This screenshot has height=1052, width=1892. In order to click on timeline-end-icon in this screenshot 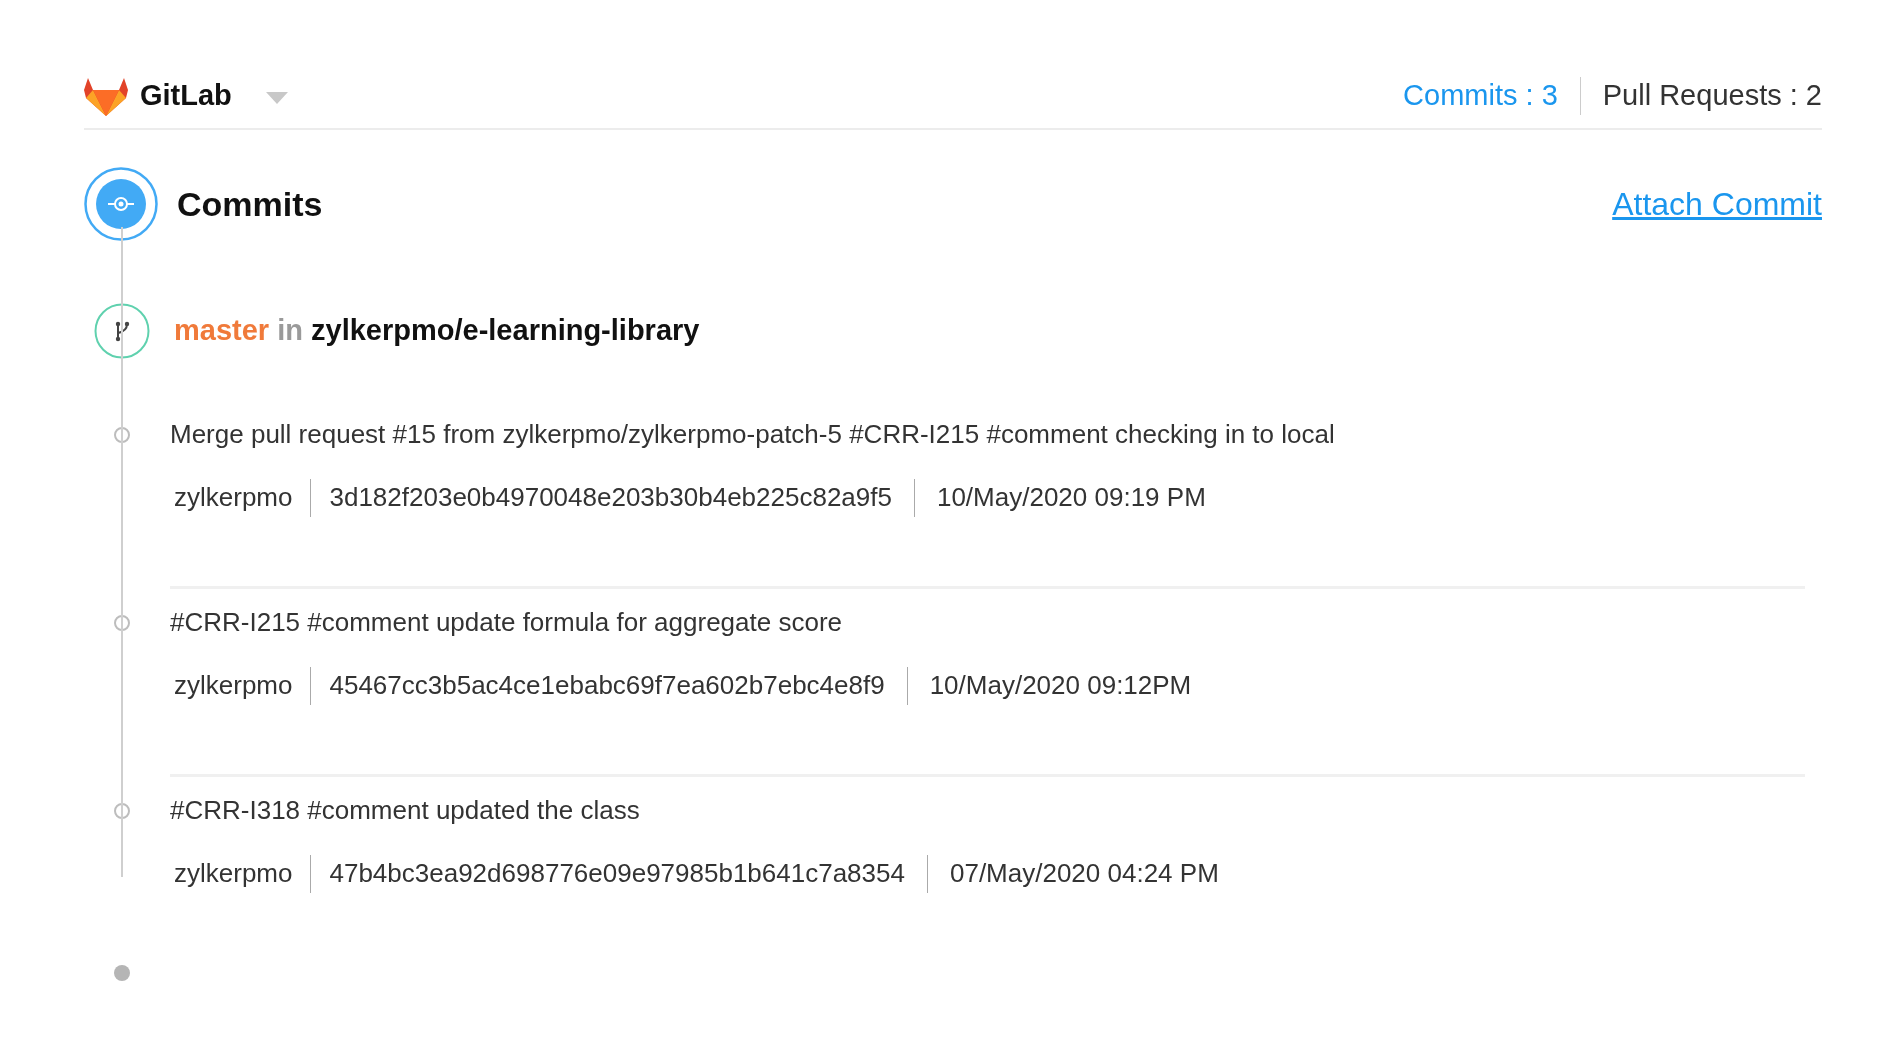, I will do `click(122, 973)`.